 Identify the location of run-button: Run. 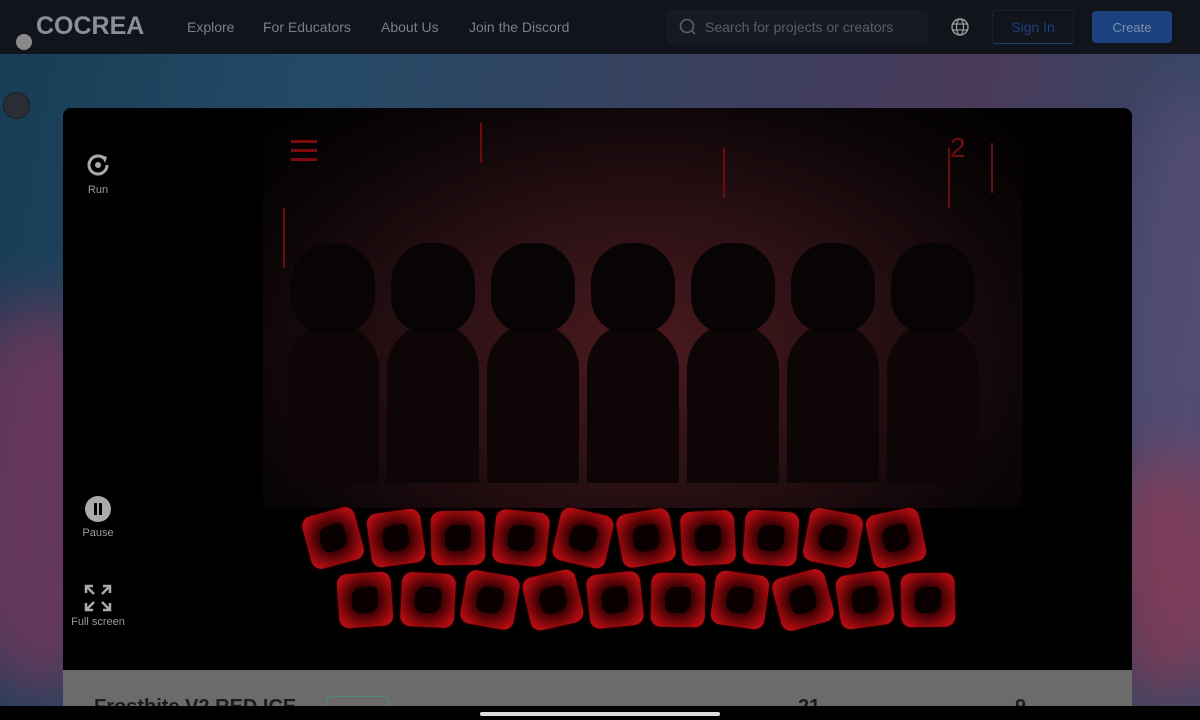
(98, 173).